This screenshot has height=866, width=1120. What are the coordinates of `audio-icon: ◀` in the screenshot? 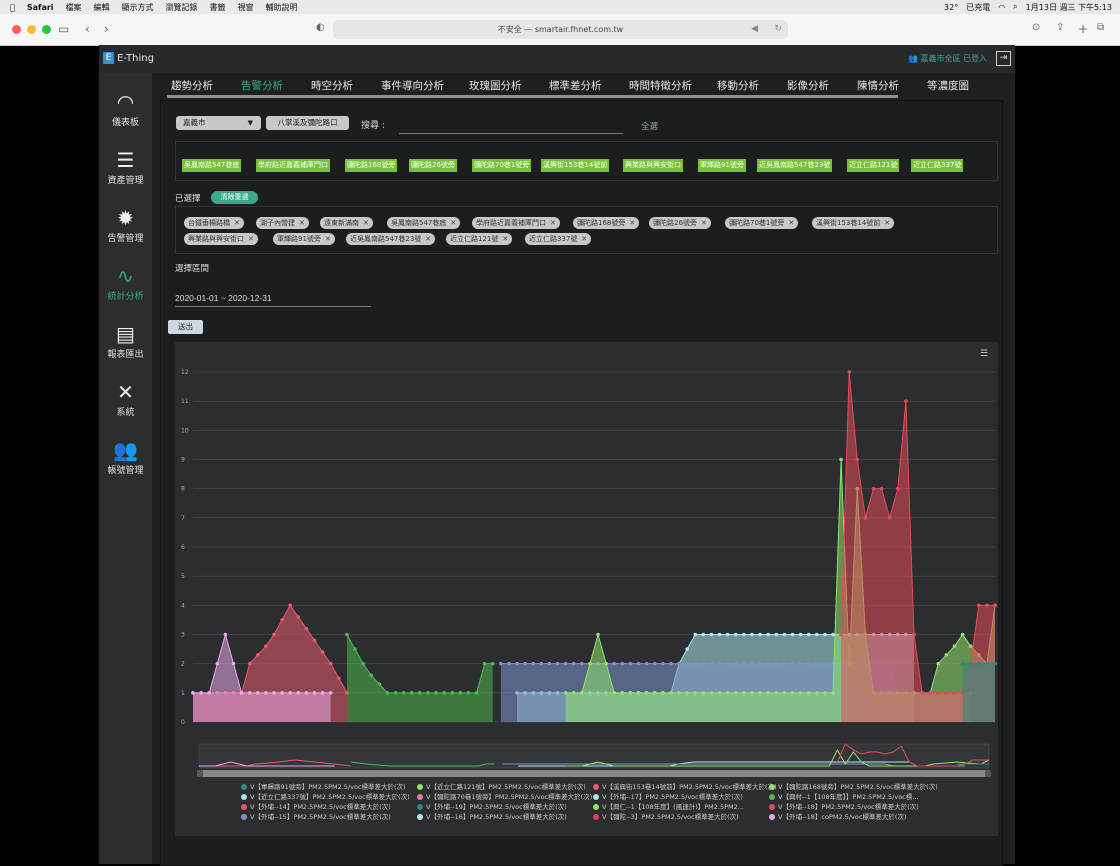 It's located at (754, 29).